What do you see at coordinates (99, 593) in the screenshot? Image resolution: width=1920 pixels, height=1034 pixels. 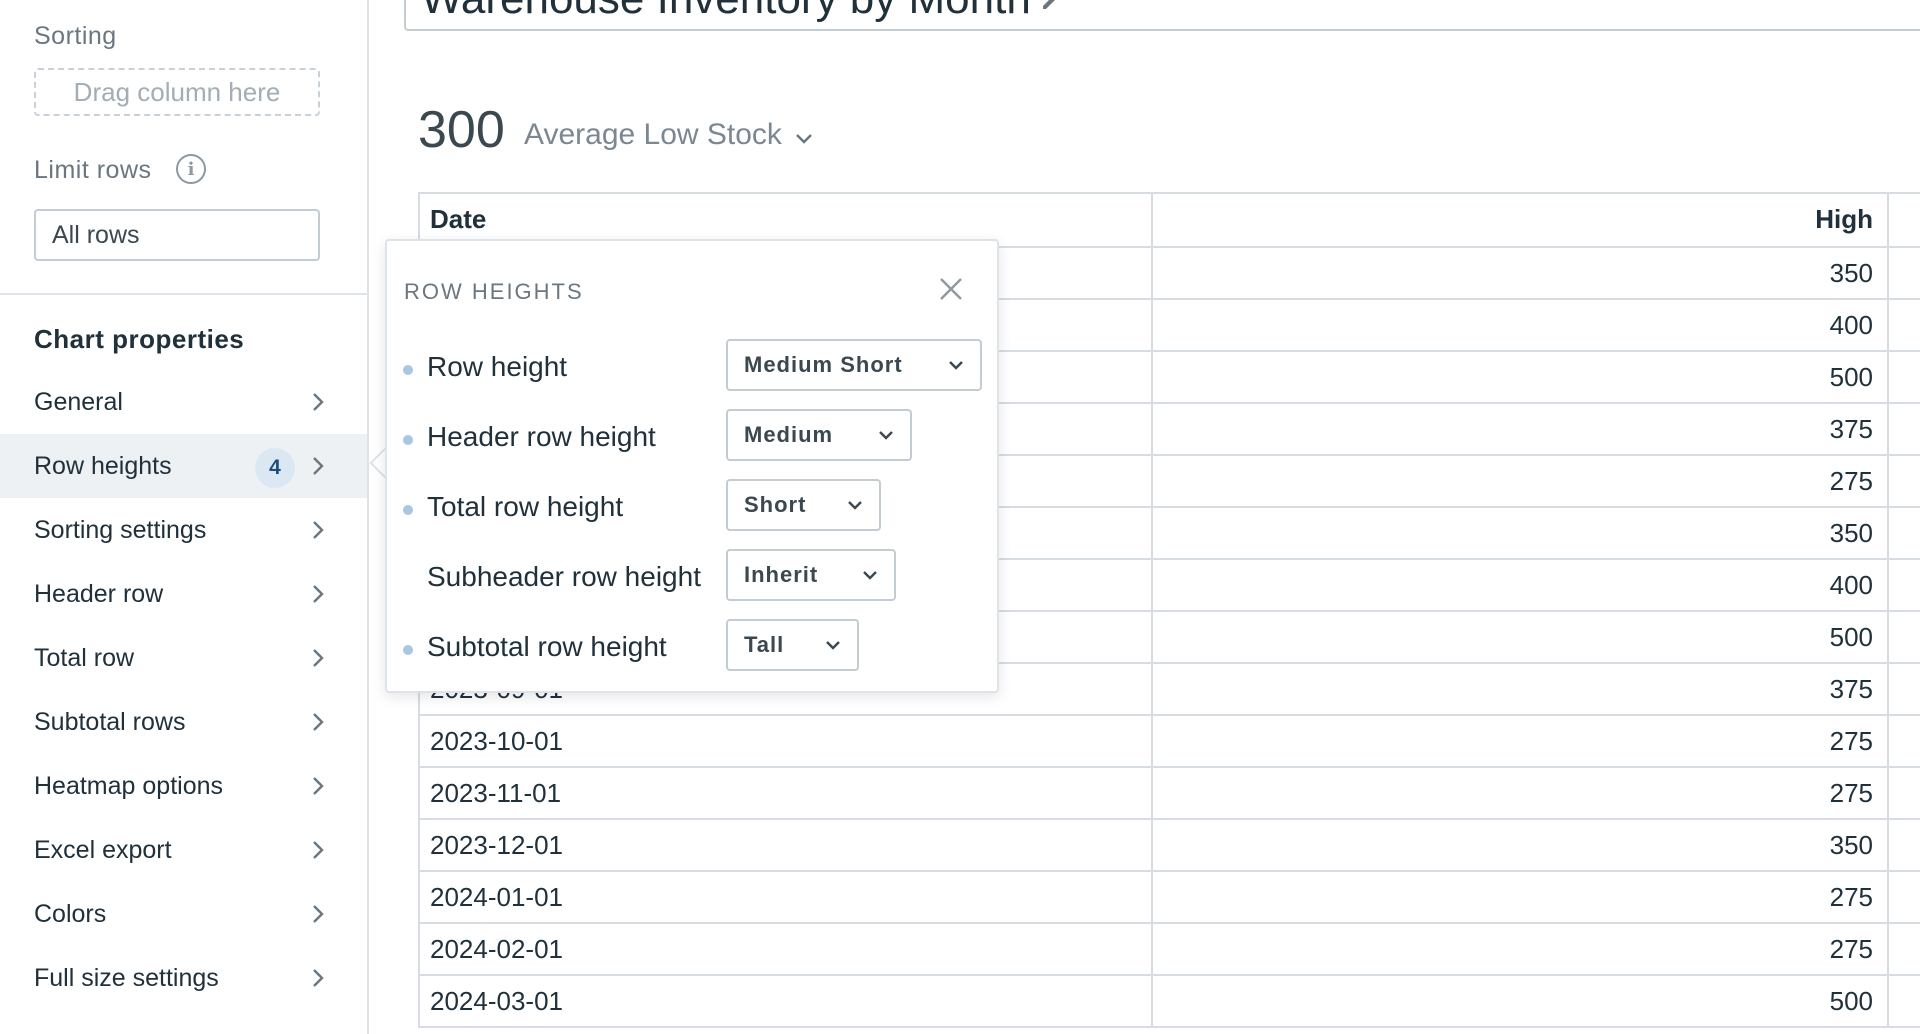 I see `sidebar-item-label: Header row` at bounding box center [99, 593].